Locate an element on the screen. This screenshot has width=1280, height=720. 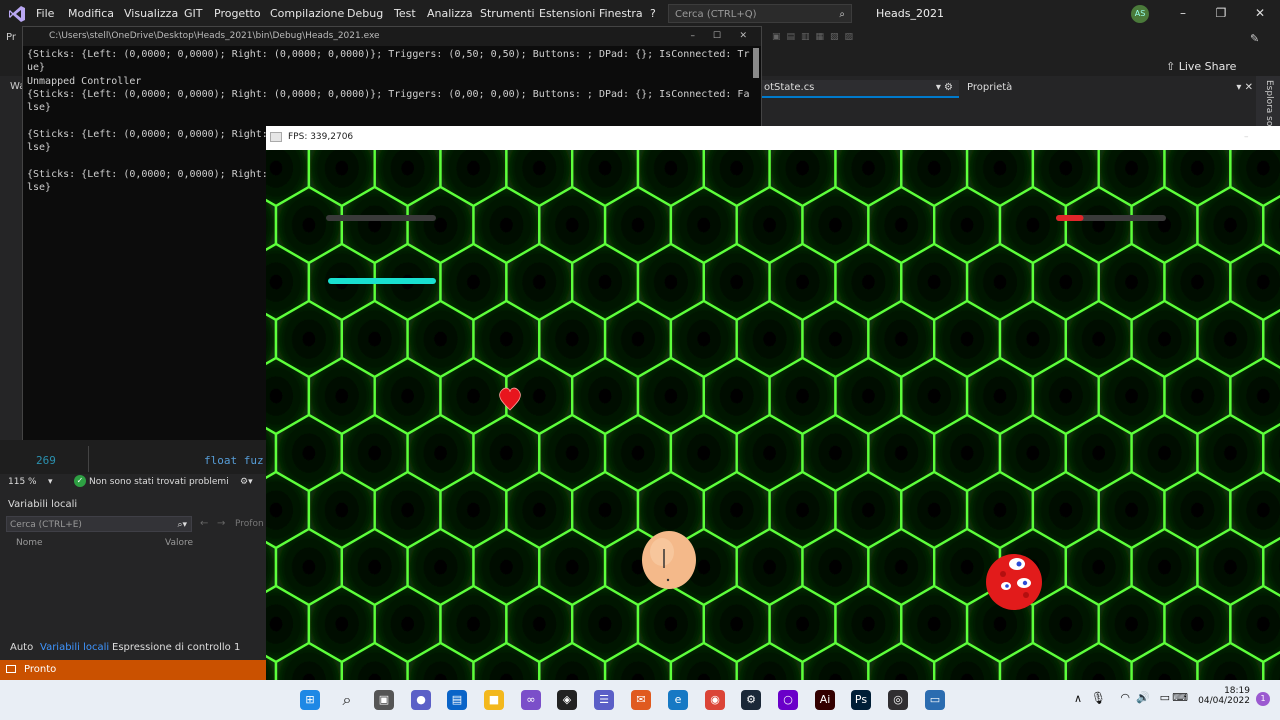
line-number: 269 is located at coordinates (46, 460).